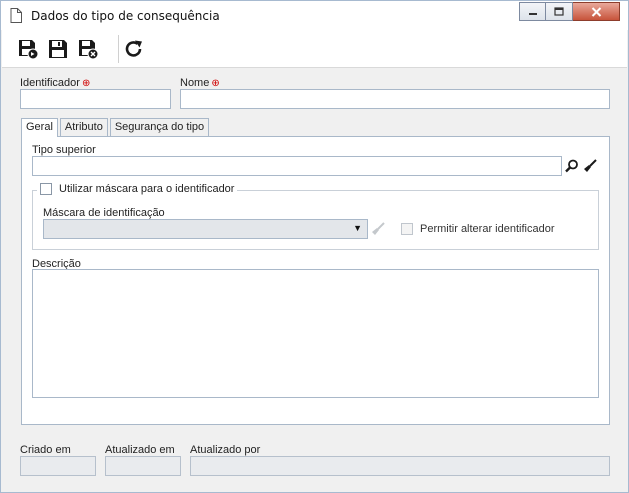  What do you see at coordinates (143, 466) in the screenshot?
I see `updated-field` at bounding box center [143, 466].